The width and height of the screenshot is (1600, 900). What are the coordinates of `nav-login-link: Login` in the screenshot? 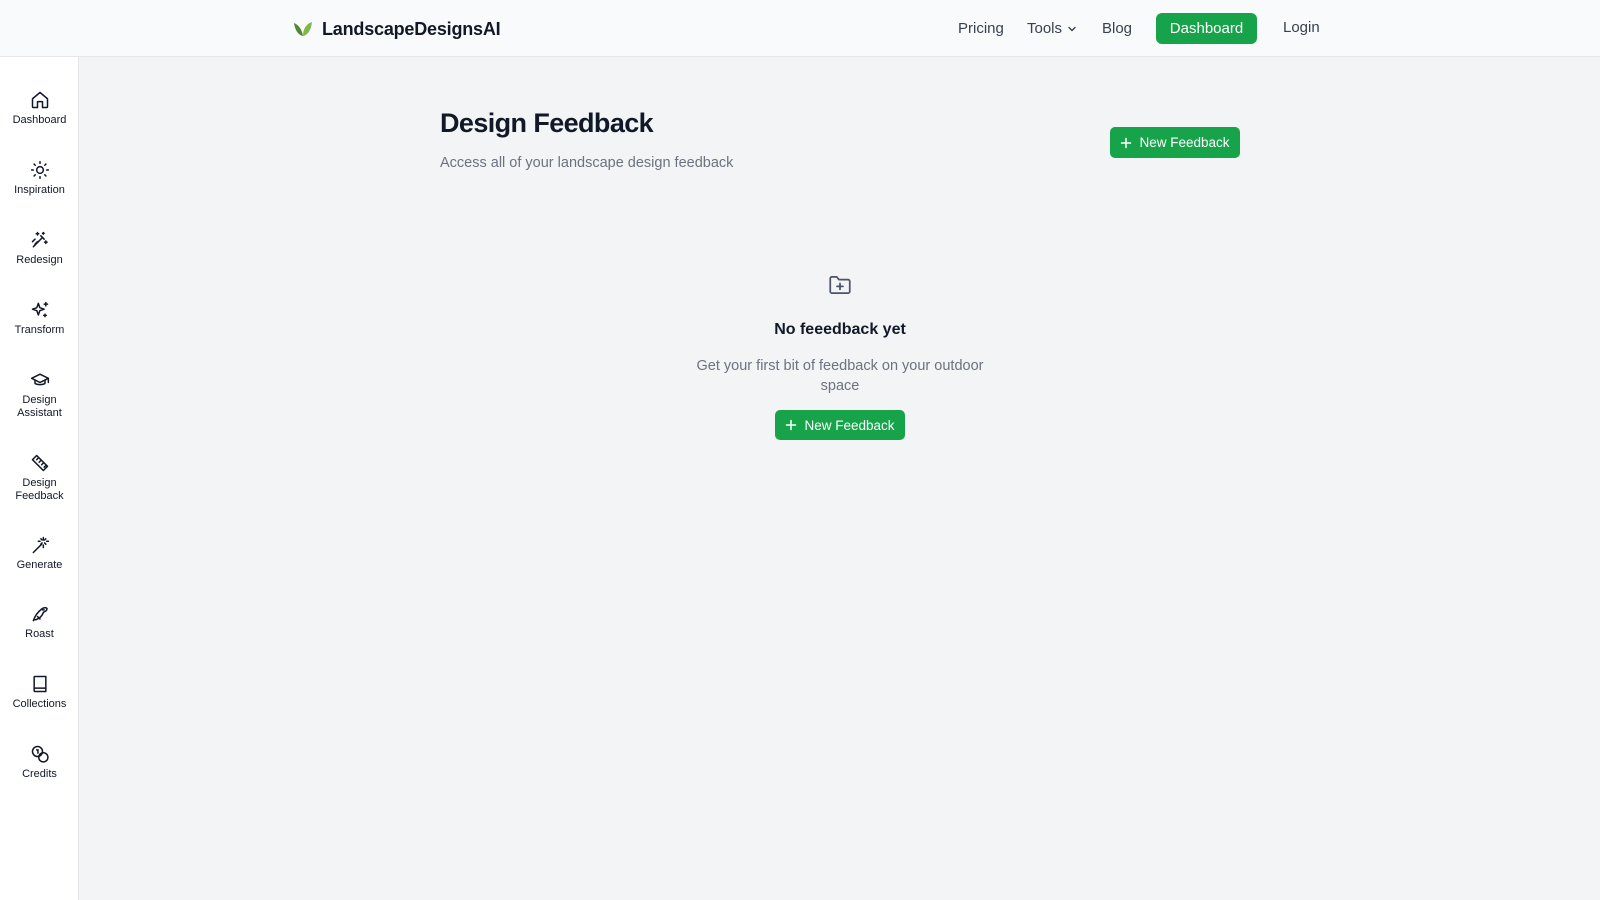 It's located at (1301, 28).